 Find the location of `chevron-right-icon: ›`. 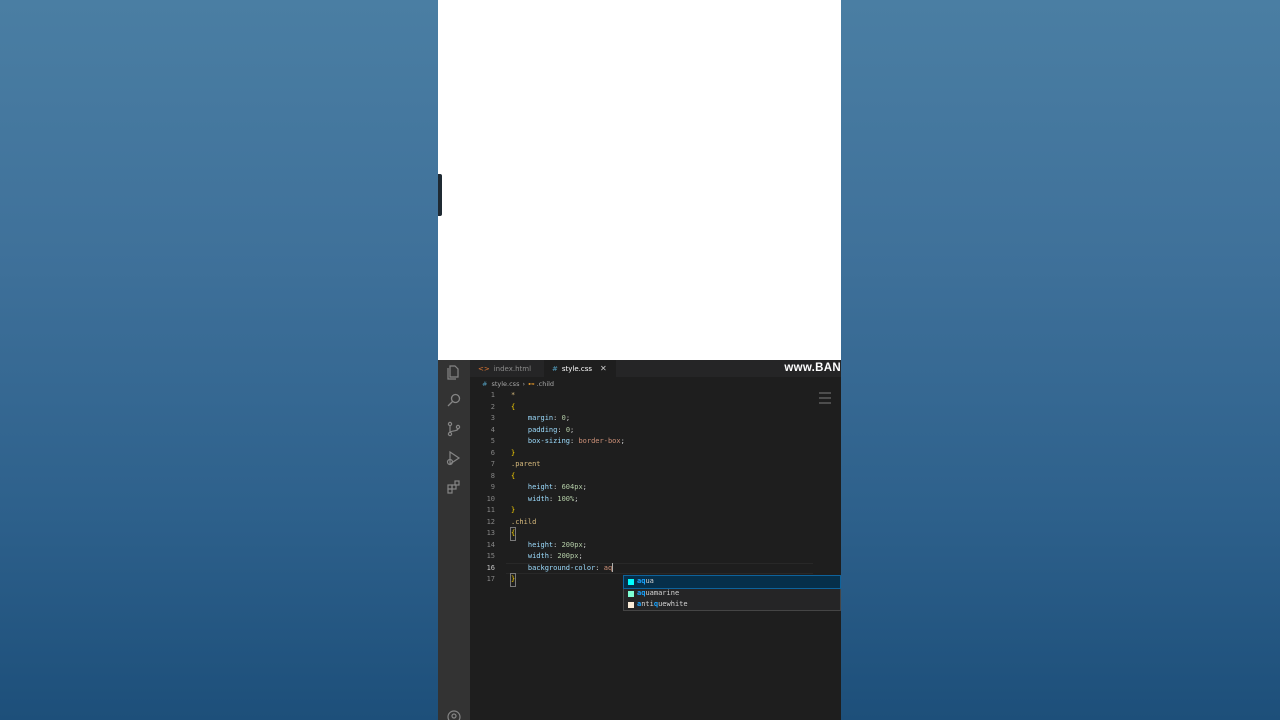

chevron-right-icon: › is located at coordinates (524, 384).